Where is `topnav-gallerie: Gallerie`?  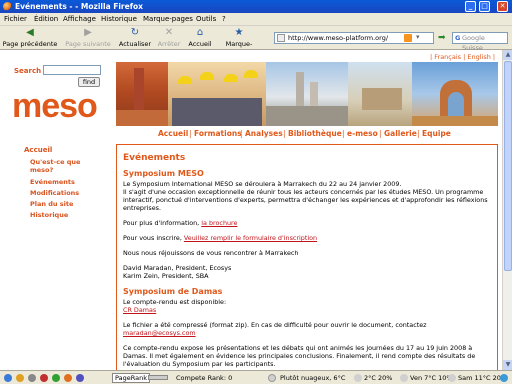
topnav-gallerie: Gallerie is located at coordinates (400, 133).